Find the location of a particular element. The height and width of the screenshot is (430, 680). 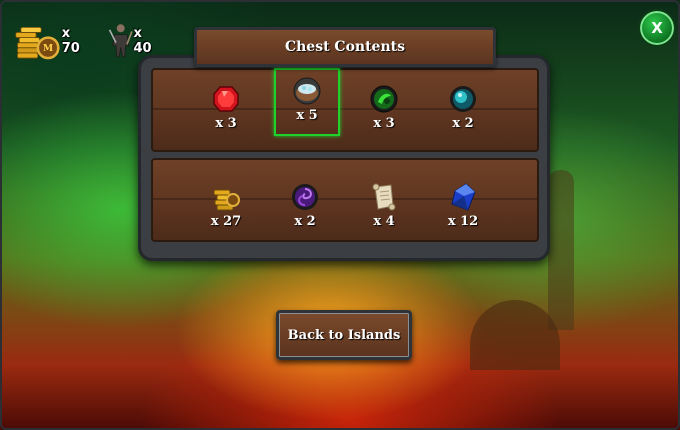

gold-coins-icon: M is located at coordinates (37, 43).